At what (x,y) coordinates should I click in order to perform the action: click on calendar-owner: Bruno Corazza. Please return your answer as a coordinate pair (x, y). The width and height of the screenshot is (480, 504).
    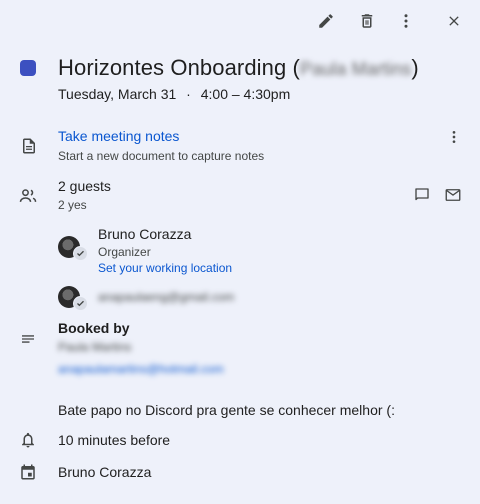
    Looking at the image, I should click on (105, 472).